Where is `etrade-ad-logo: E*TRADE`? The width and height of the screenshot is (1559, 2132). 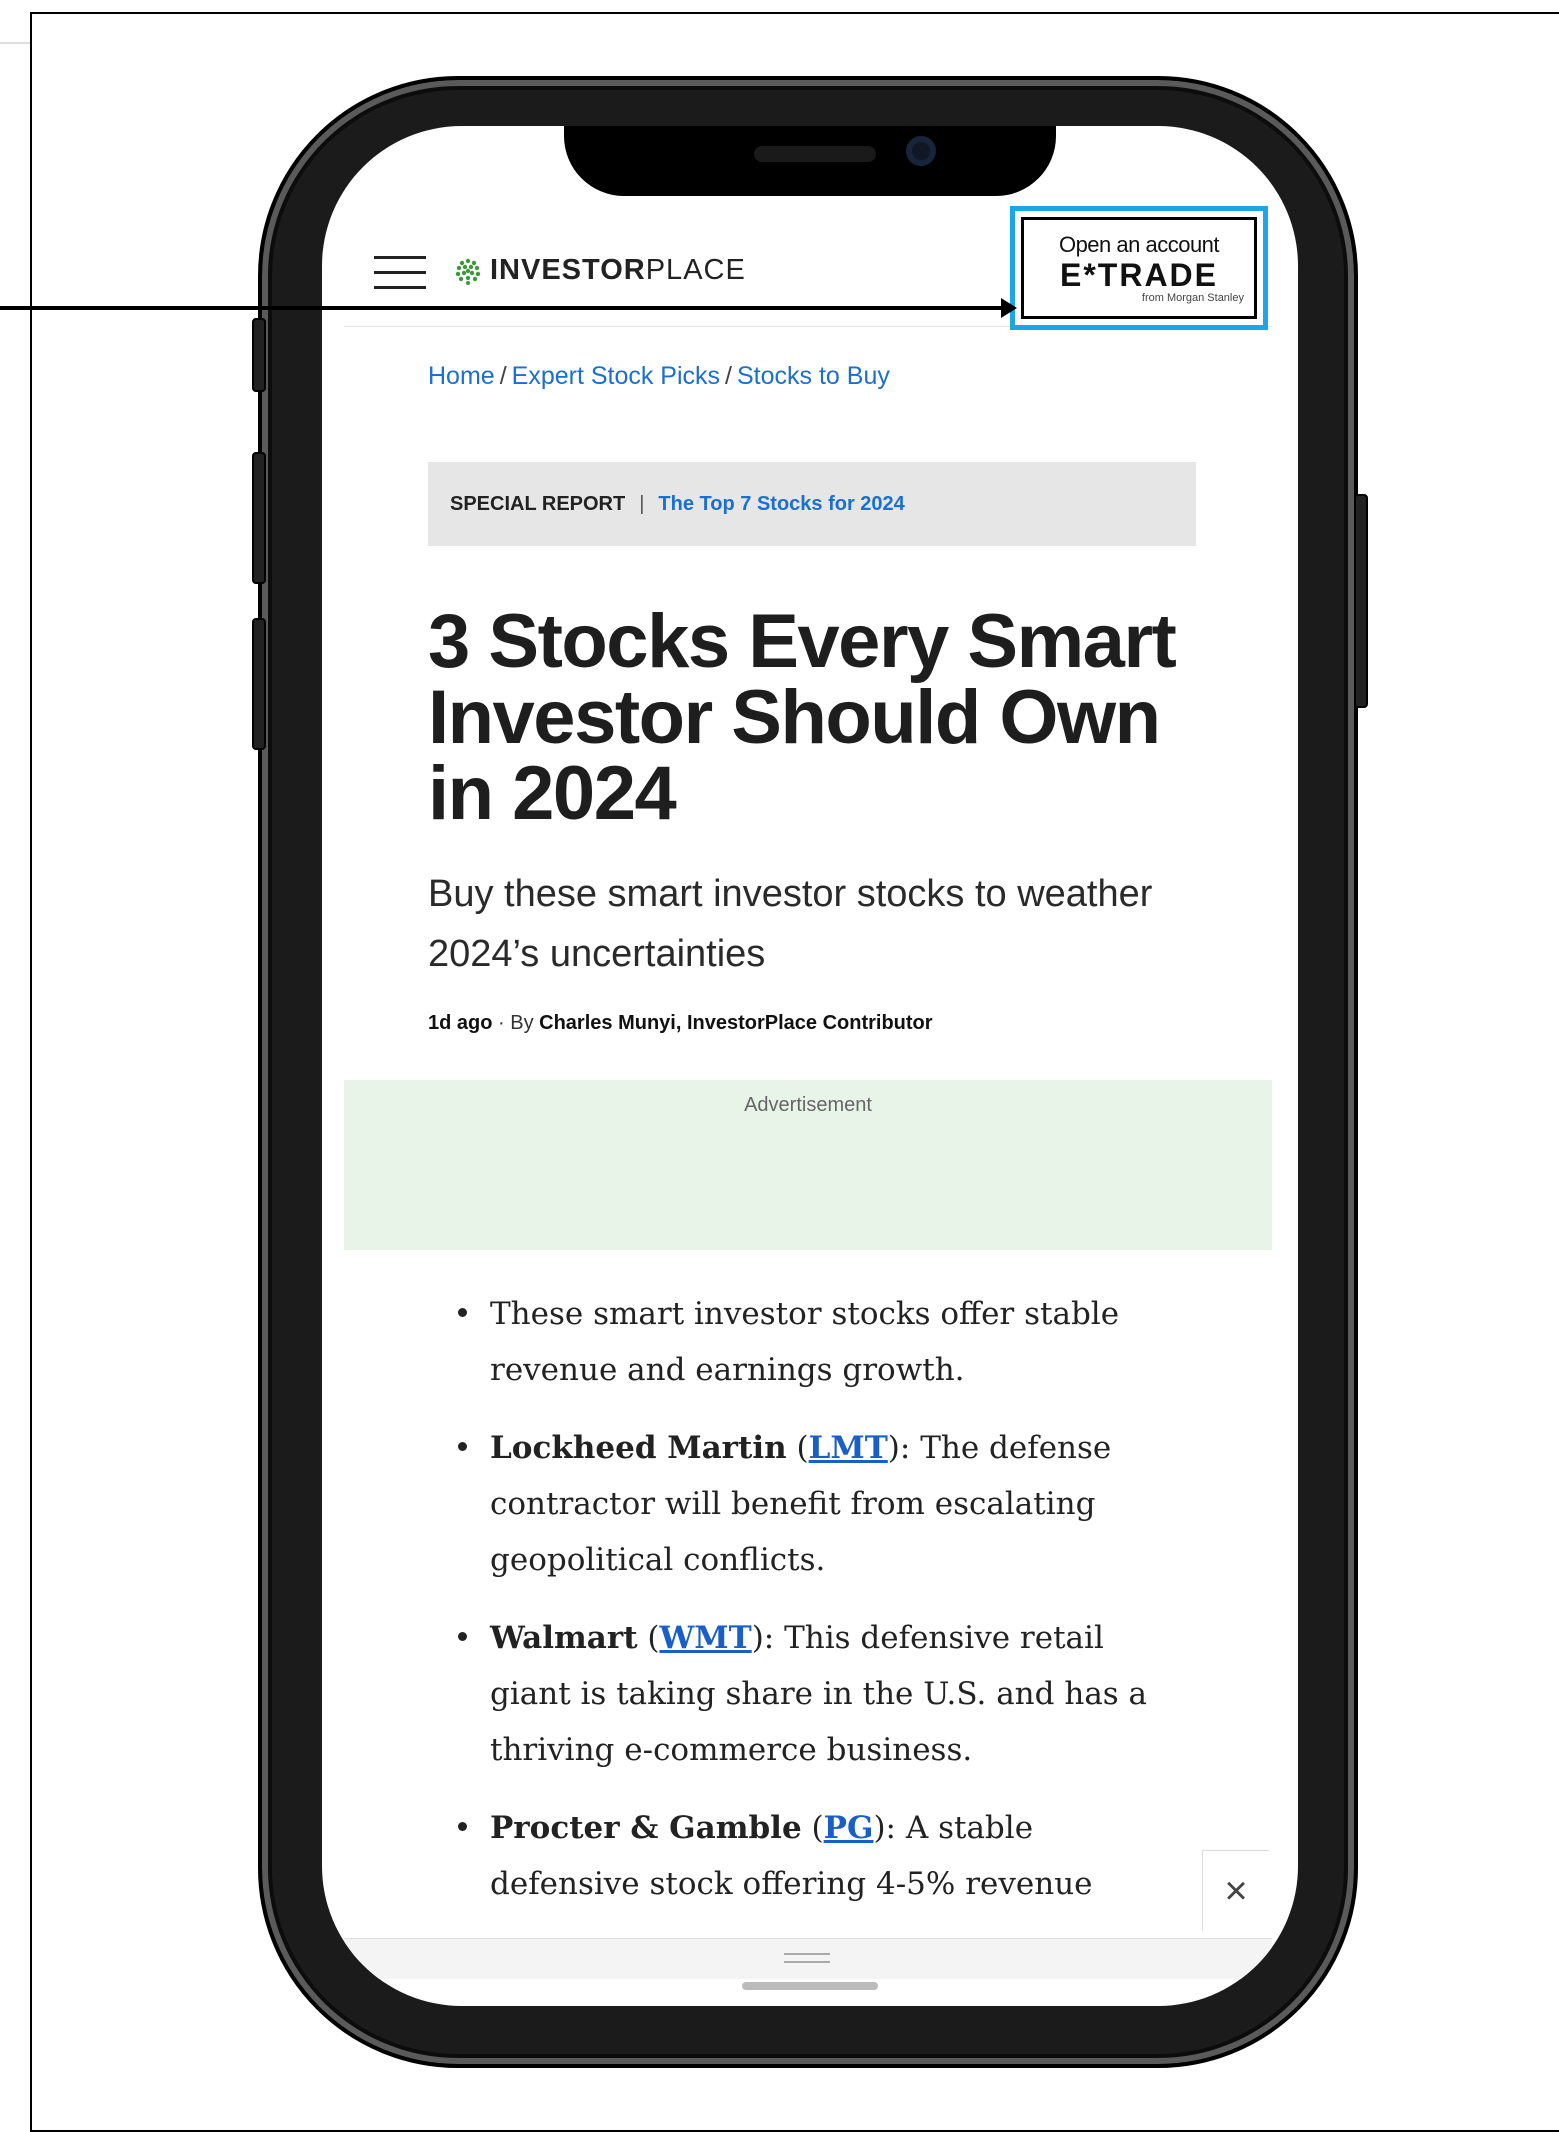
etrade-ad-logo: E*TRADE is located at coordinates (1138, 275).